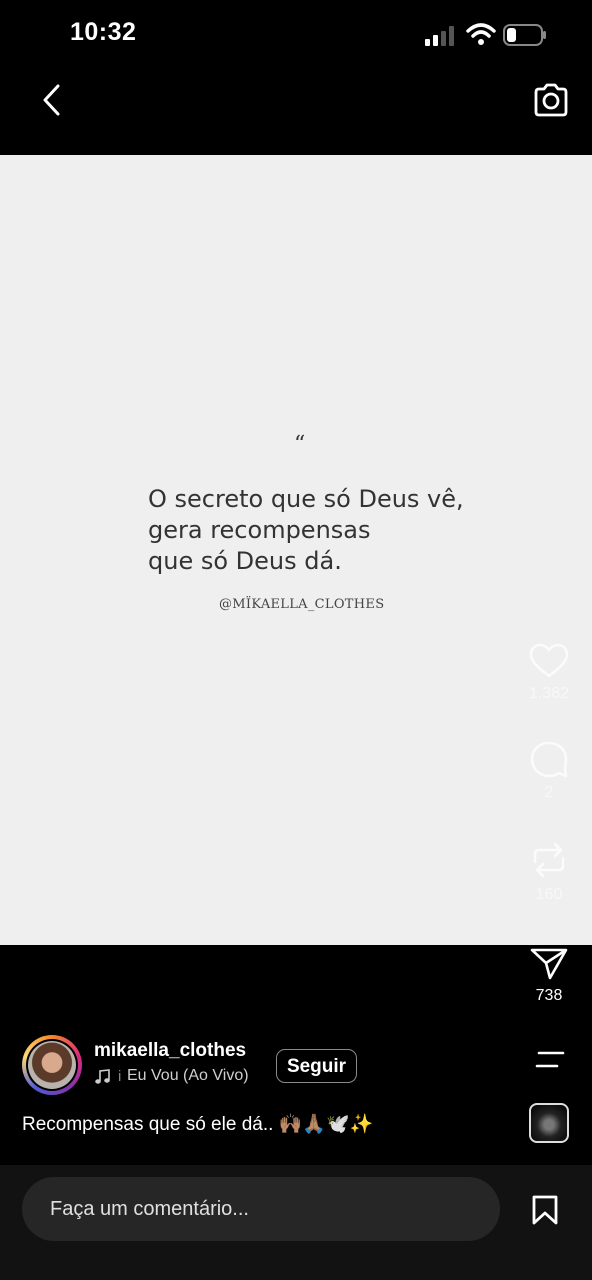 Image resolution: width=592 pixels, height=1280 pixels. What do you see at coordinates (245, 561) in the screenshot?
I see `quote-line: que só Deus dá.` at bounding box center [245, 561].